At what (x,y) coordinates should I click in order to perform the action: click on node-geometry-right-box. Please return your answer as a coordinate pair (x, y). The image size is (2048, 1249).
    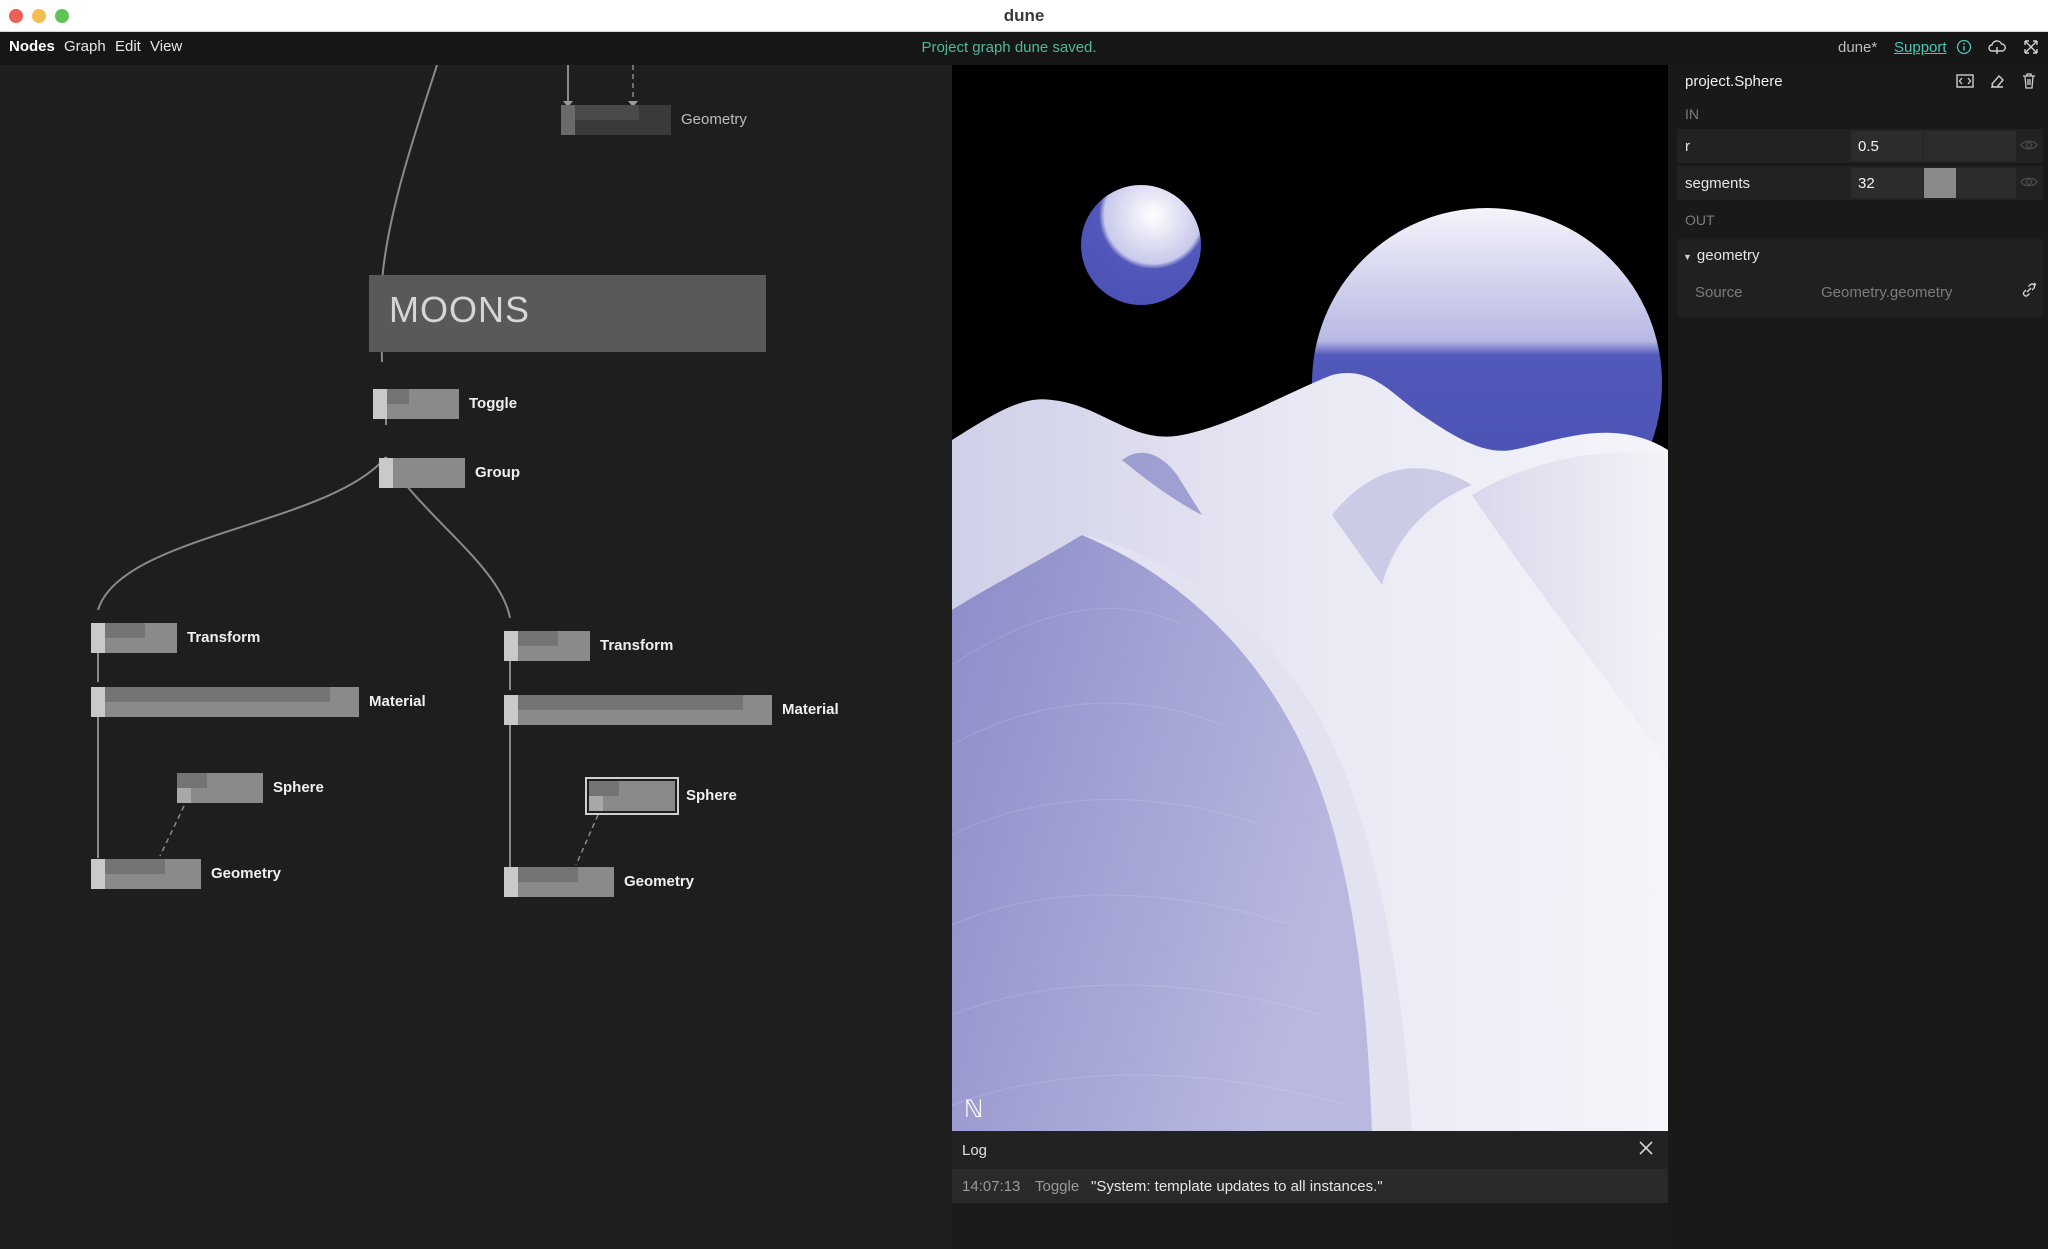
    Looking at the image, I should click on (559, 882).